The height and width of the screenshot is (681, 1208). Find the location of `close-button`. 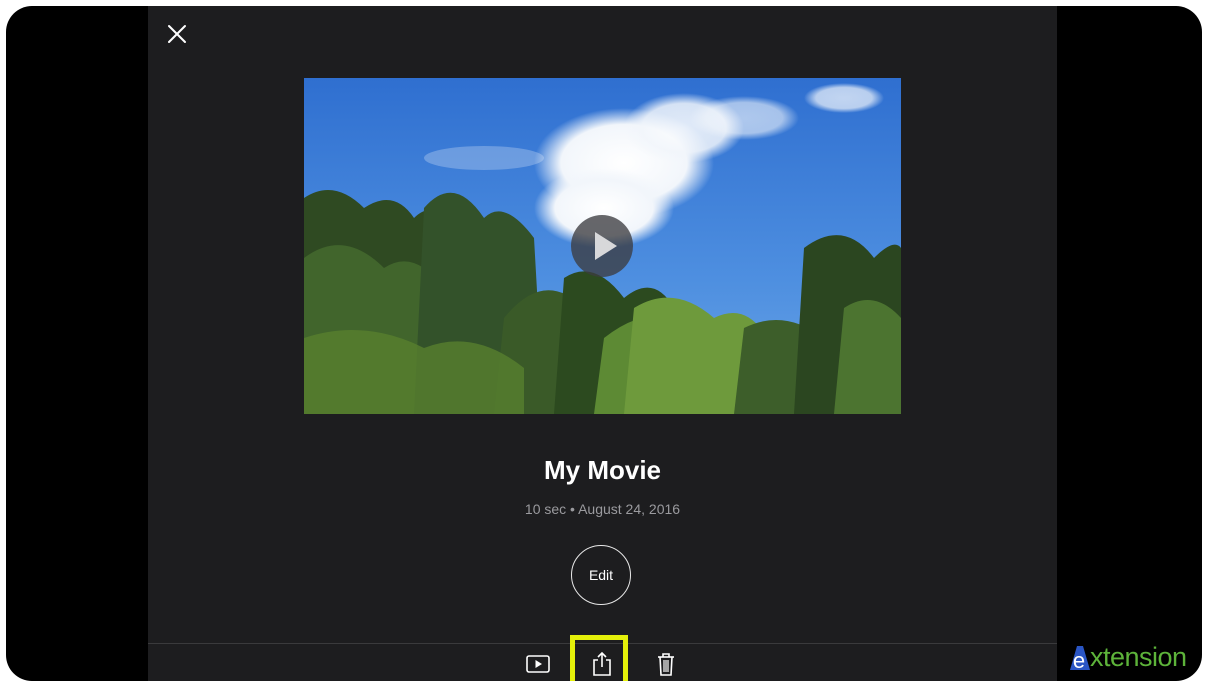

close-button is located at coordinates (177, 34).